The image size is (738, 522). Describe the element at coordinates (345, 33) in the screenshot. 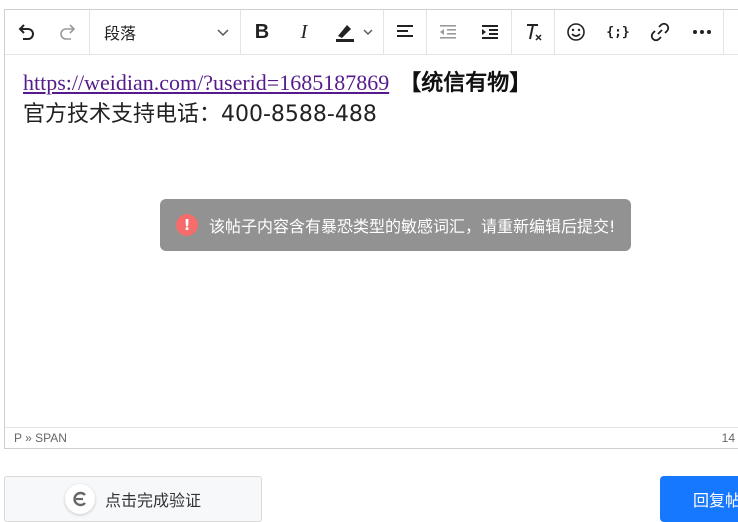

I see `highlighter-icon` at that location.